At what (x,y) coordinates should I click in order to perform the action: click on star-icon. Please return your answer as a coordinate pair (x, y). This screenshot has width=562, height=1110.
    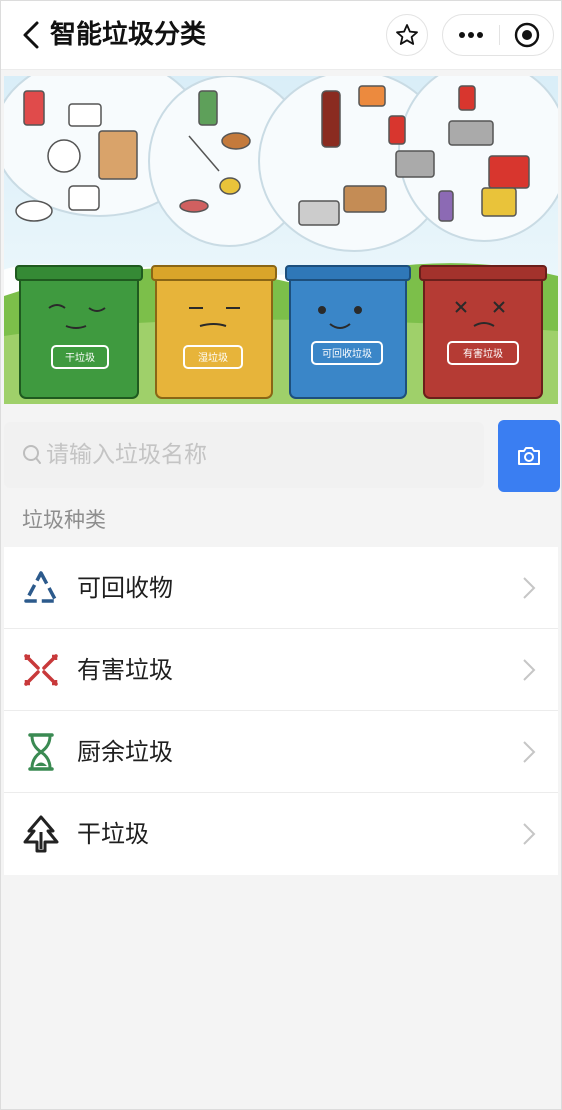
    Looking at the image, I should click on (407, 34).